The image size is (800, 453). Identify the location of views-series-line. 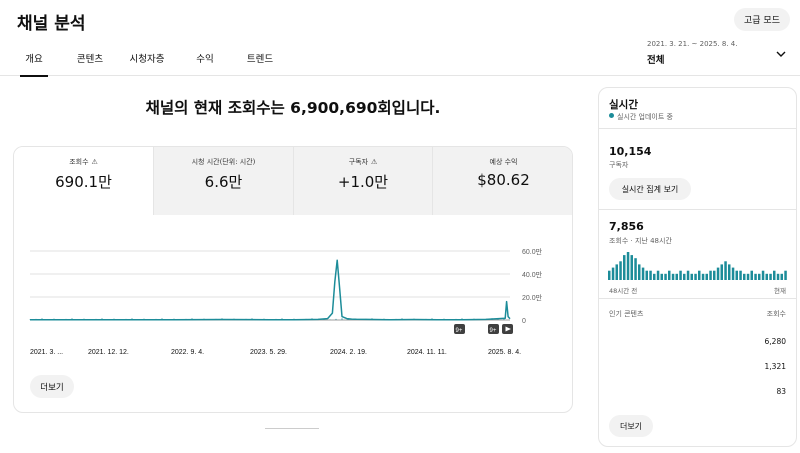
(270, 290).